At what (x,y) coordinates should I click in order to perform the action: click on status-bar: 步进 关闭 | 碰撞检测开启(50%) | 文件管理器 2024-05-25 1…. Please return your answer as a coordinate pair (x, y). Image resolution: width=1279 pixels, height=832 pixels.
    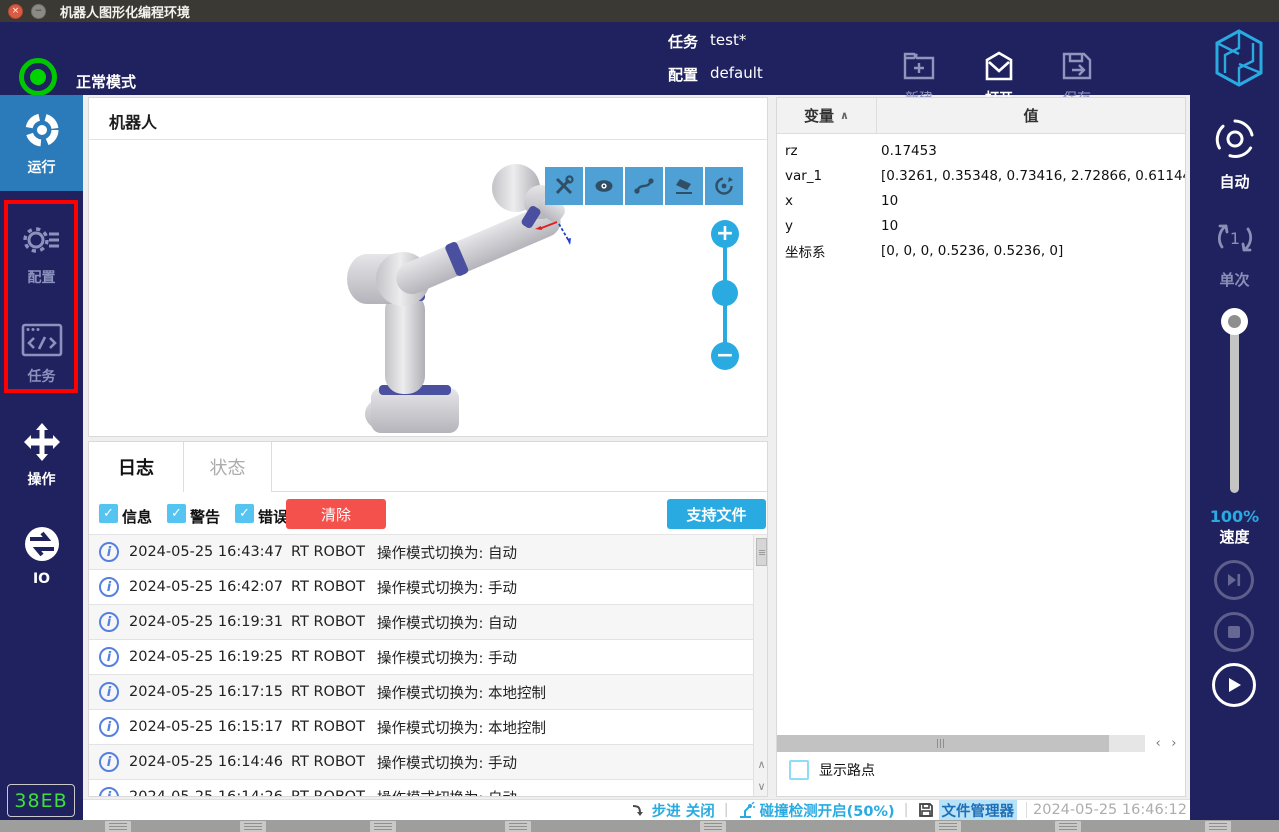
    Looking at the image, I should click on (636, 810).